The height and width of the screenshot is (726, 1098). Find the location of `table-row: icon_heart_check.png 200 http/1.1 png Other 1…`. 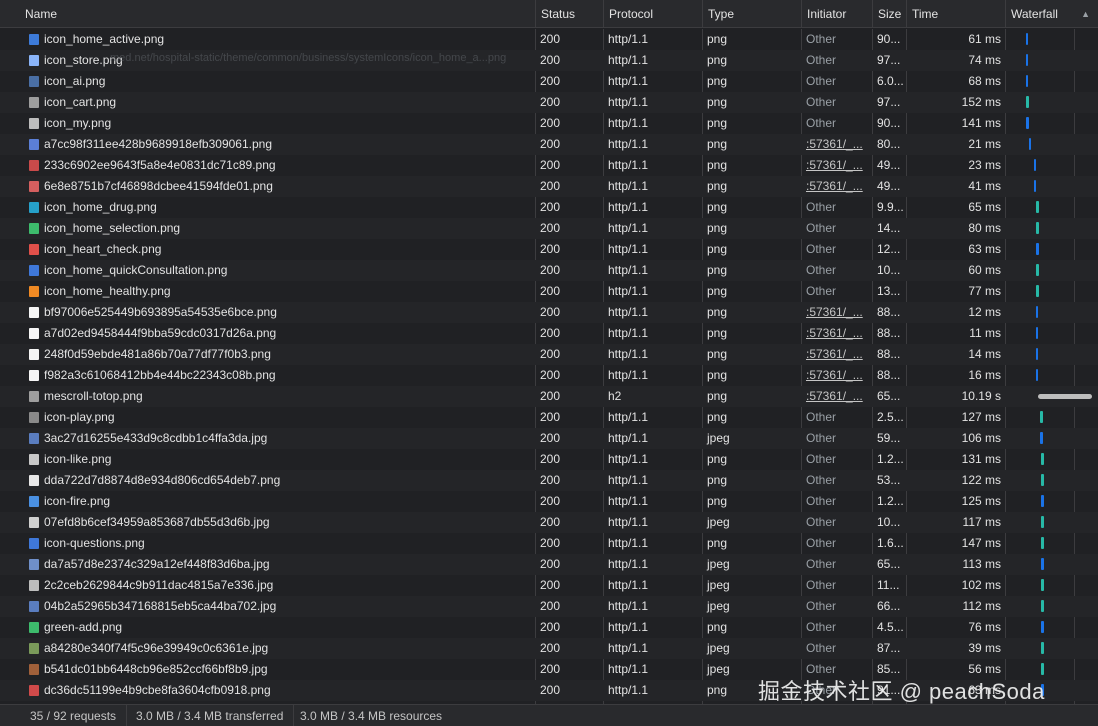

table-row: icon_heart_check.png 200 http/1.1 png Other 1… is located at coordinates (549, 249).